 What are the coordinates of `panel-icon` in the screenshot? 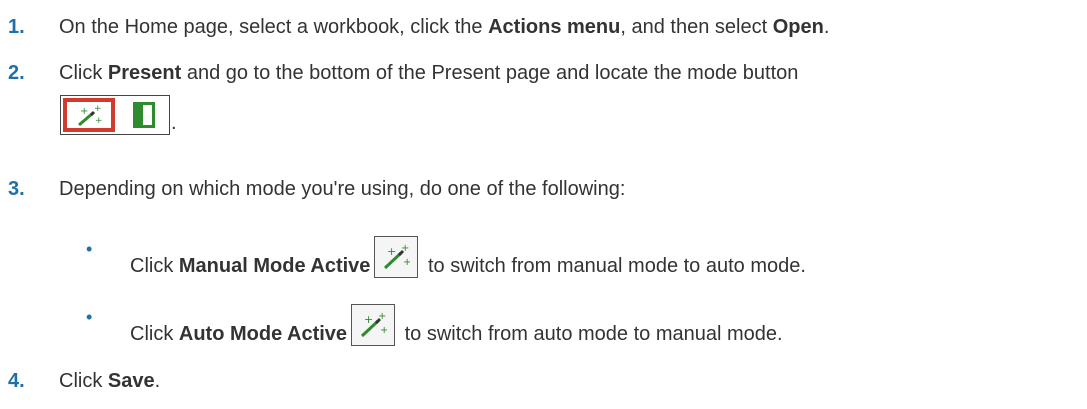 It's located at (144, 115).